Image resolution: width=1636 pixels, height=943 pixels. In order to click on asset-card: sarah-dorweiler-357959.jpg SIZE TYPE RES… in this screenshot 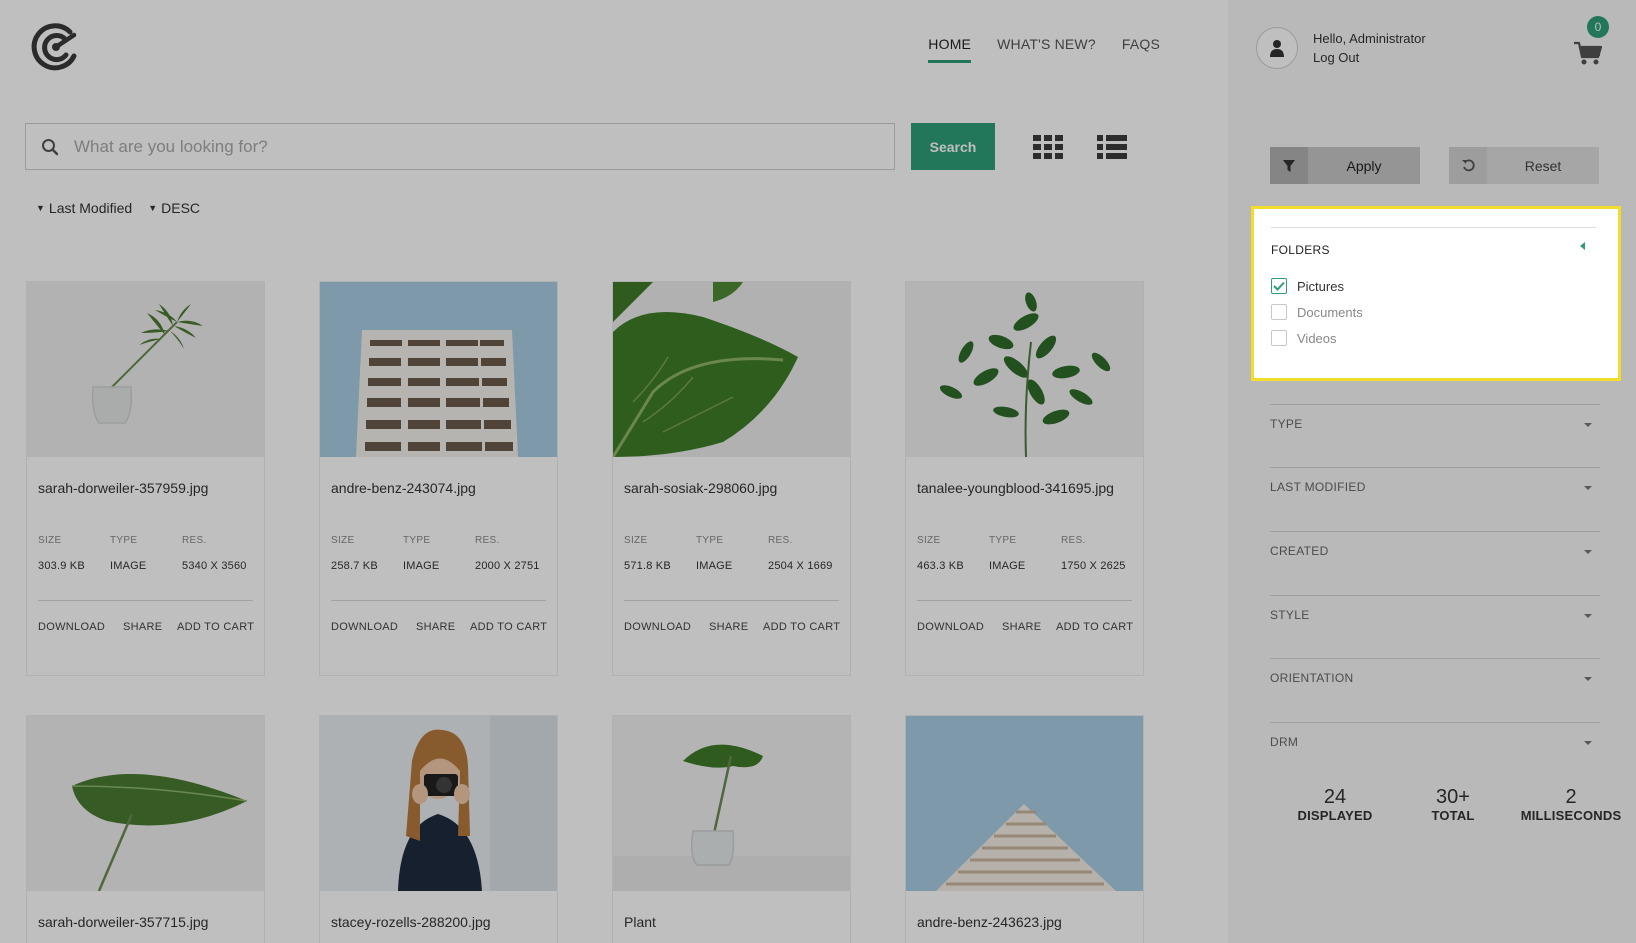, I will do `click(145, 478)`.